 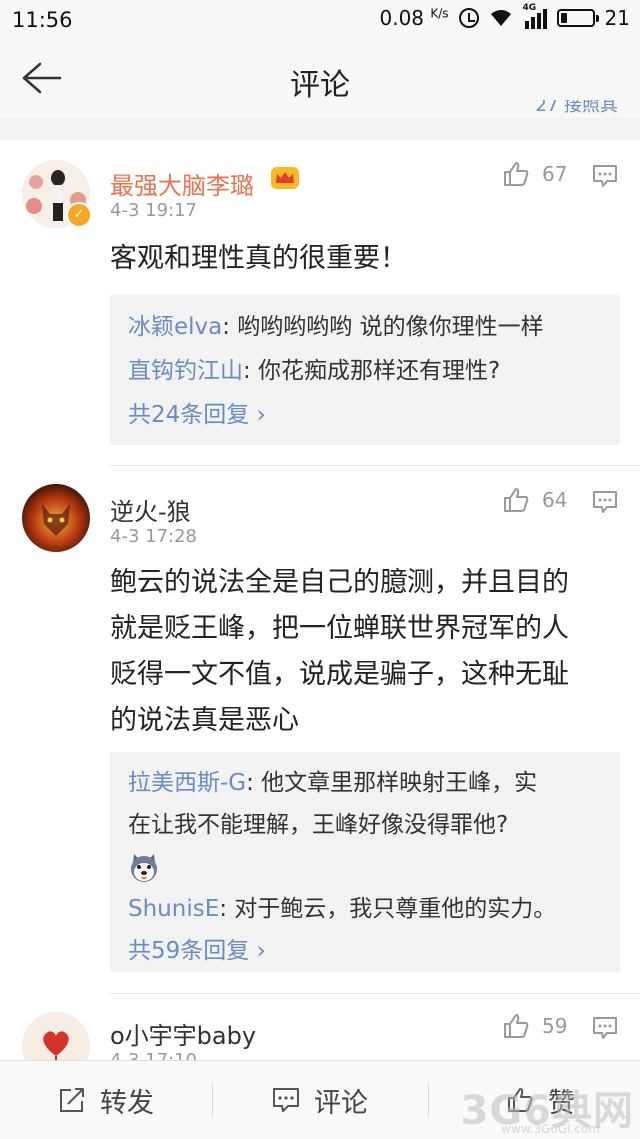 What do you see at coordinates (153, 1055) in the screenshot?
I see `comment-time: 4-3 17:10` at bounding box center [153, 1055].